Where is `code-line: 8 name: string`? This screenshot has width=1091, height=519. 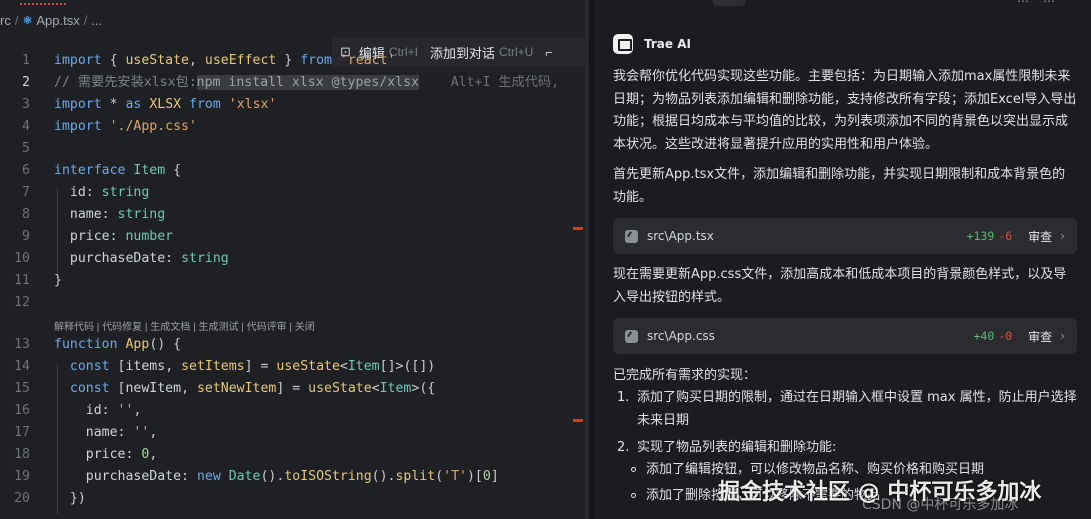 code-line: 8 name: string is located at coordinates (94, 214).